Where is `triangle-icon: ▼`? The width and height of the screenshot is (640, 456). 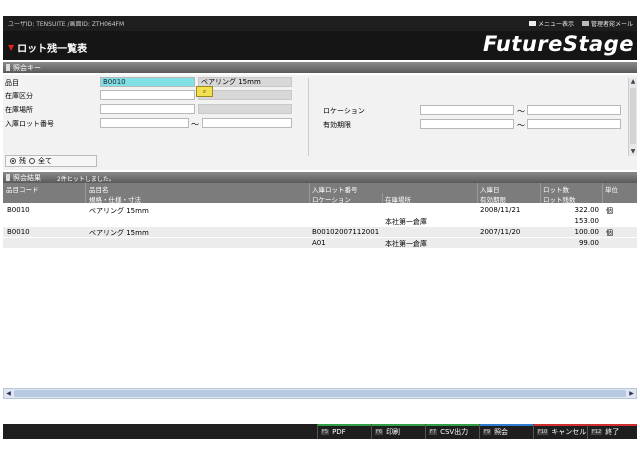 triangle-icon: ▼ is located at coordinates (11, 47).